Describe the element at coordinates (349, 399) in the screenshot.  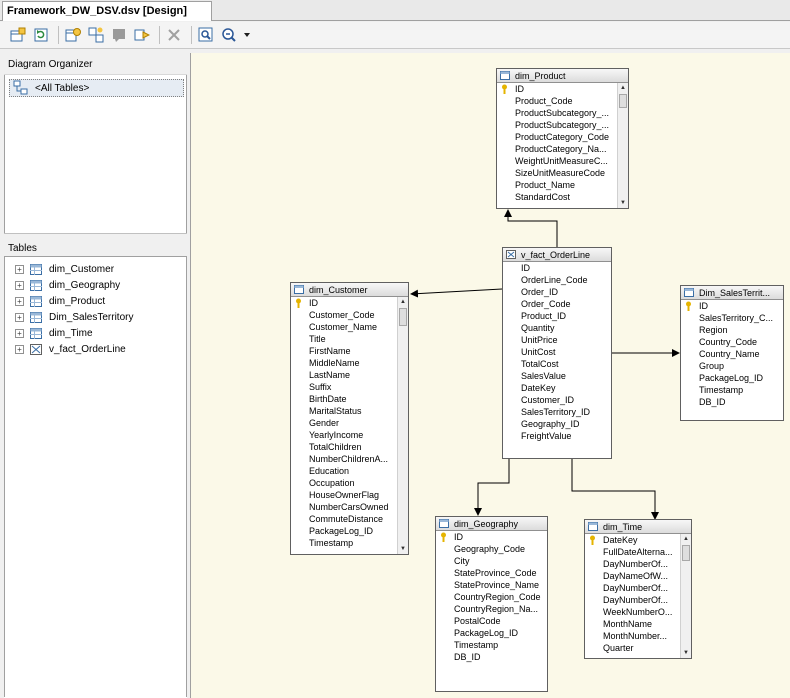
I see `column-row: BirthDate` at that location.